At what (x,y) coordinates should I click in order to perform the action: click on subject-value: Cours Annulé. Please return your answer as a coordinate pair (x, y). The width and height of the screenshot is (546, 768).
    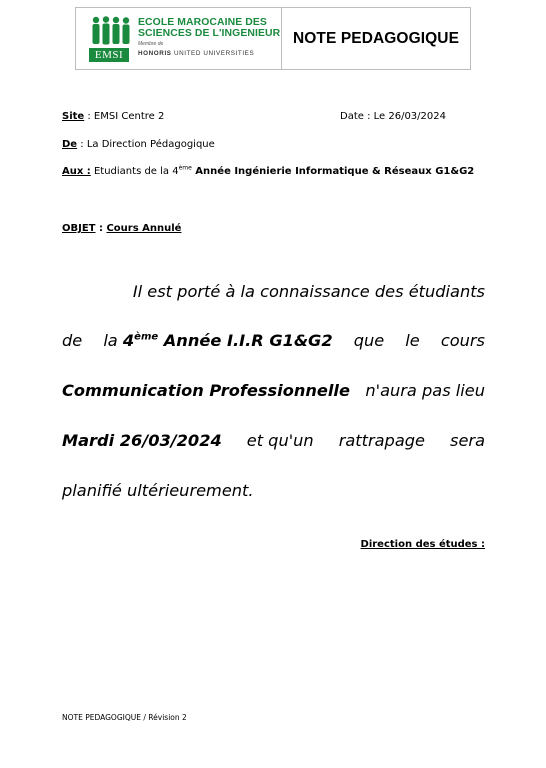
    Looking at the image, I should click on (144, 228).